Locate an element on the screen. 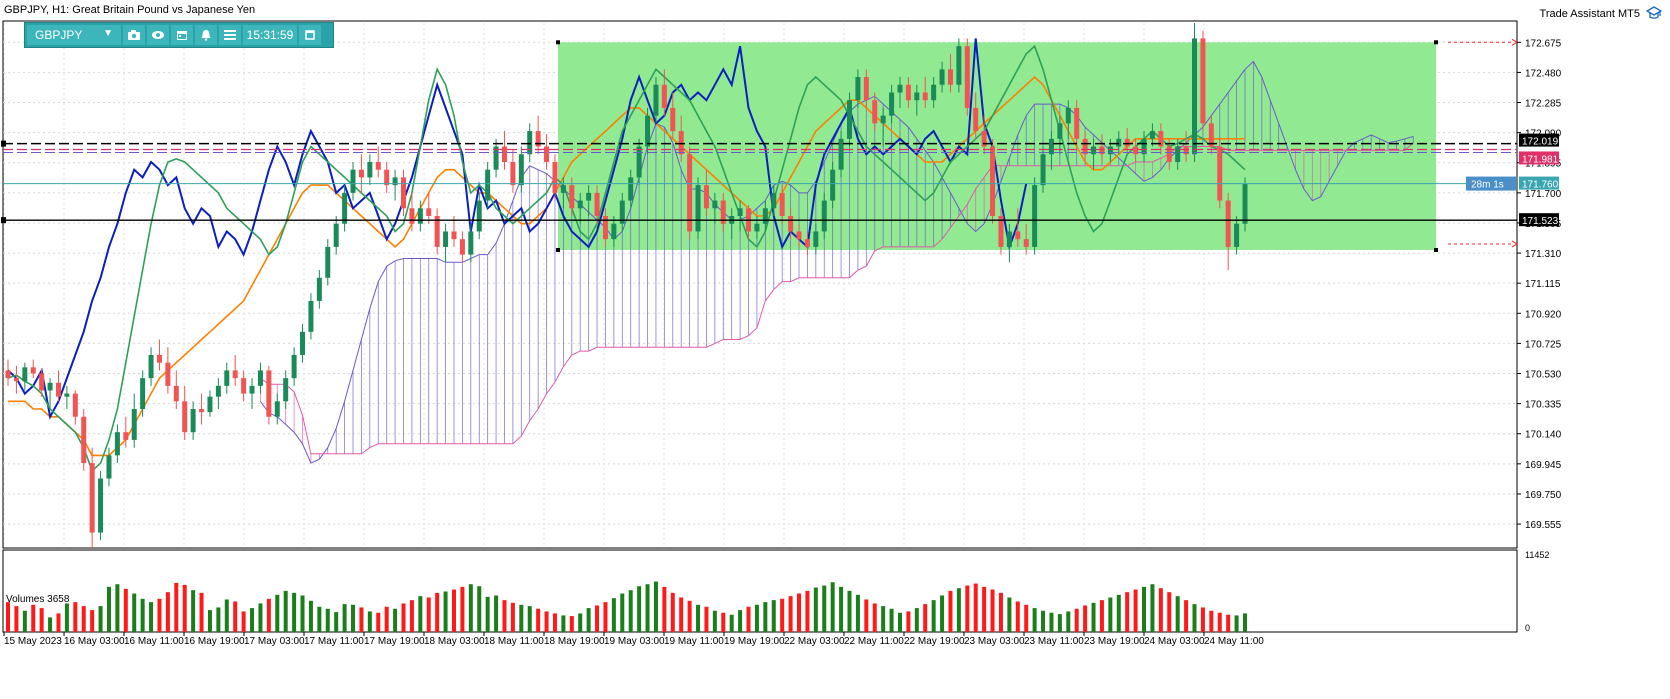  menu-button is located at coordinates (230, 35).